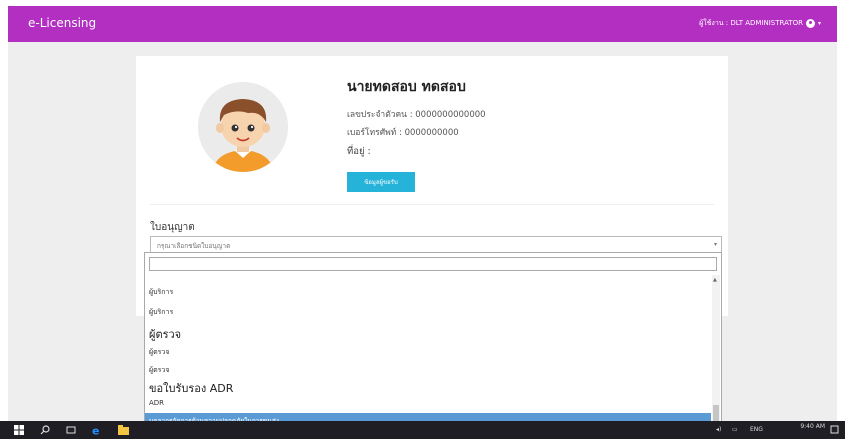 The height and width of the screenshot is (439, 845). What do you see at coordinates (194, 246) in the screenshot?
I see `license-type-placeholder: กรุณาเลือกชนิดใบอนุญาต` at bounding box center [194, 246].